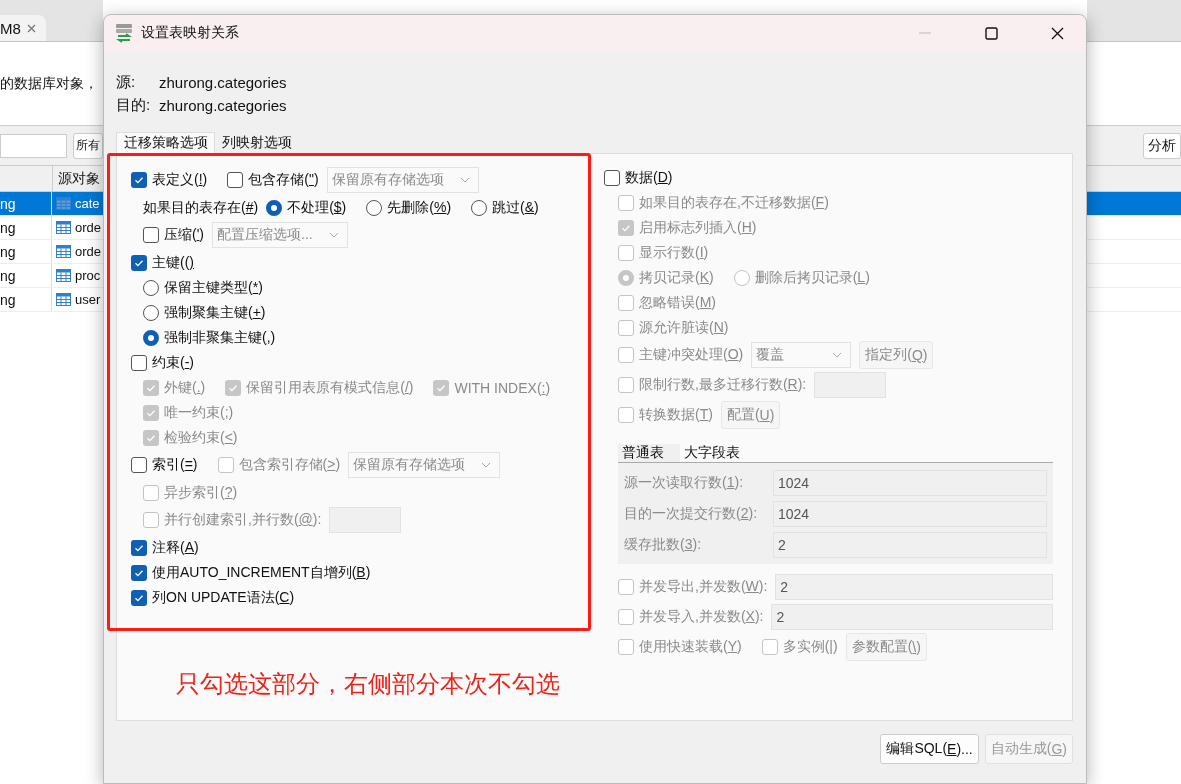 The image size is (1181, 784). What do you see at coordinates (201, 437) in the screenshot?
I see `checkbox-label: 检验约束(<)` at bounding box center [201, 437].